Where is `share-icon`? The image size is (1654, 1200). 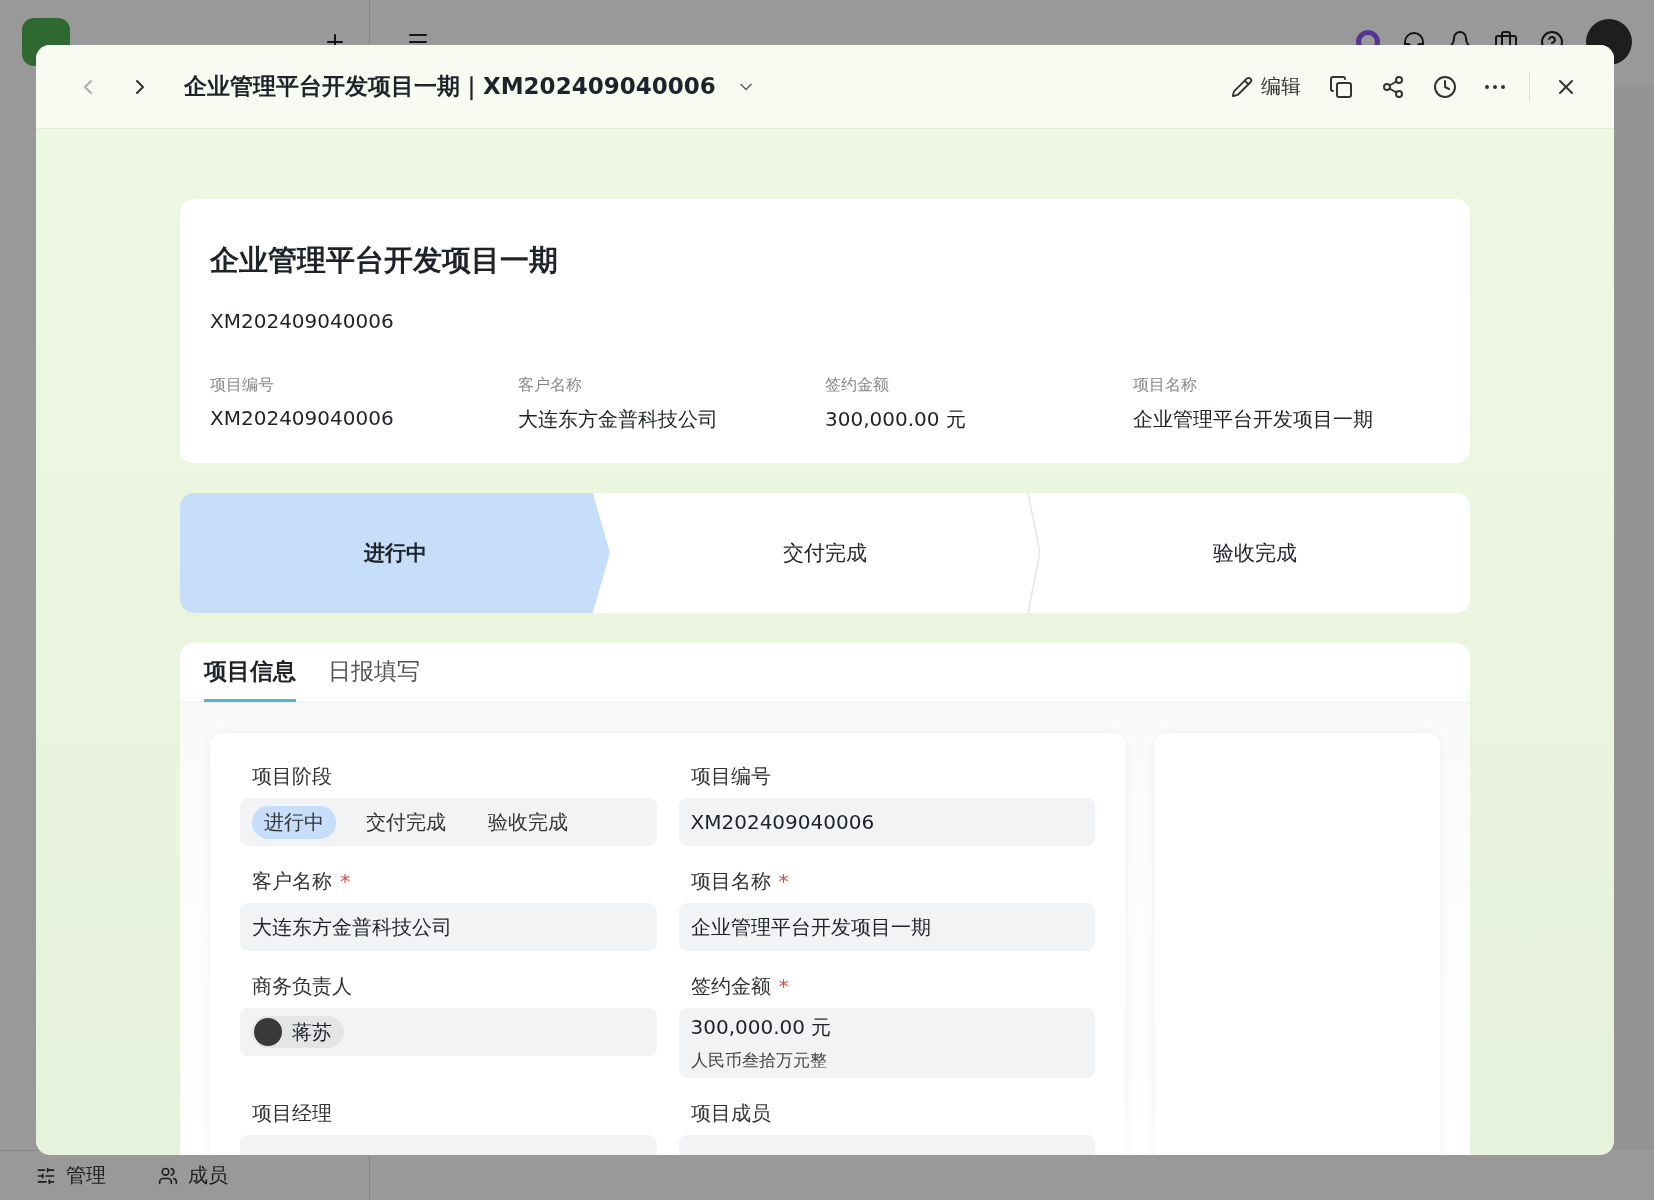 share-icon is located at coordinates (1393, 86).